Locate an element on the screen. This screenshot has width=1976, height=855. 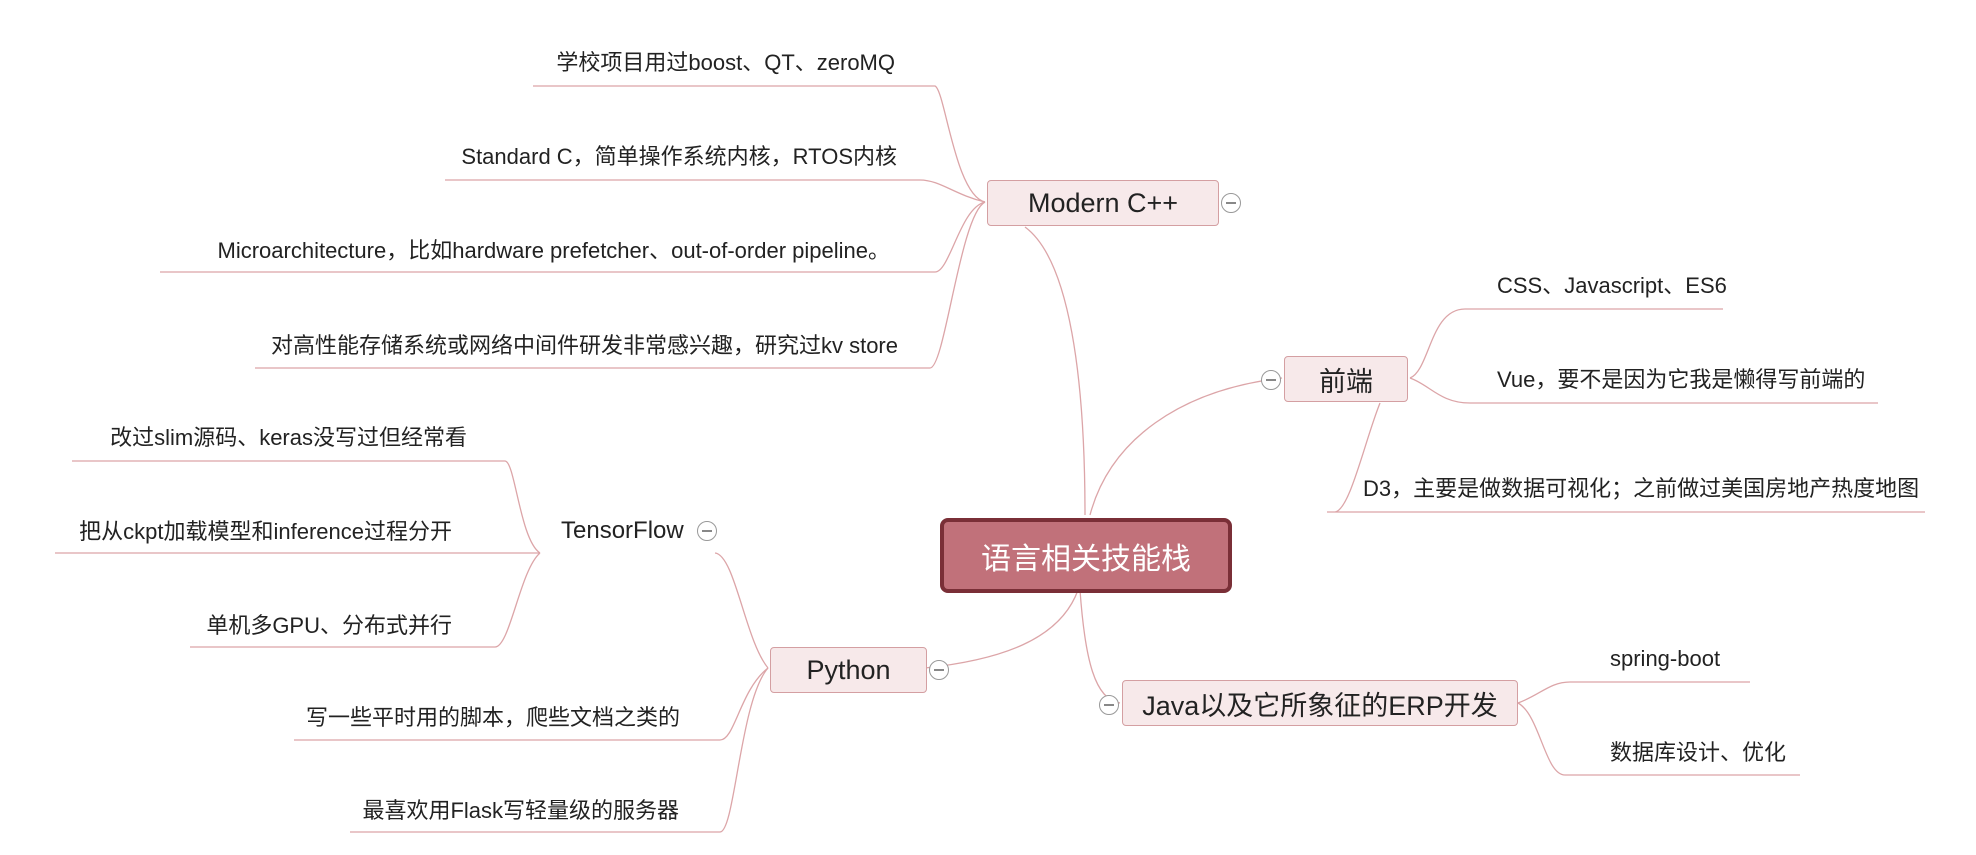
collapse-tensorflow-icon is located at coordinates (707, 531).